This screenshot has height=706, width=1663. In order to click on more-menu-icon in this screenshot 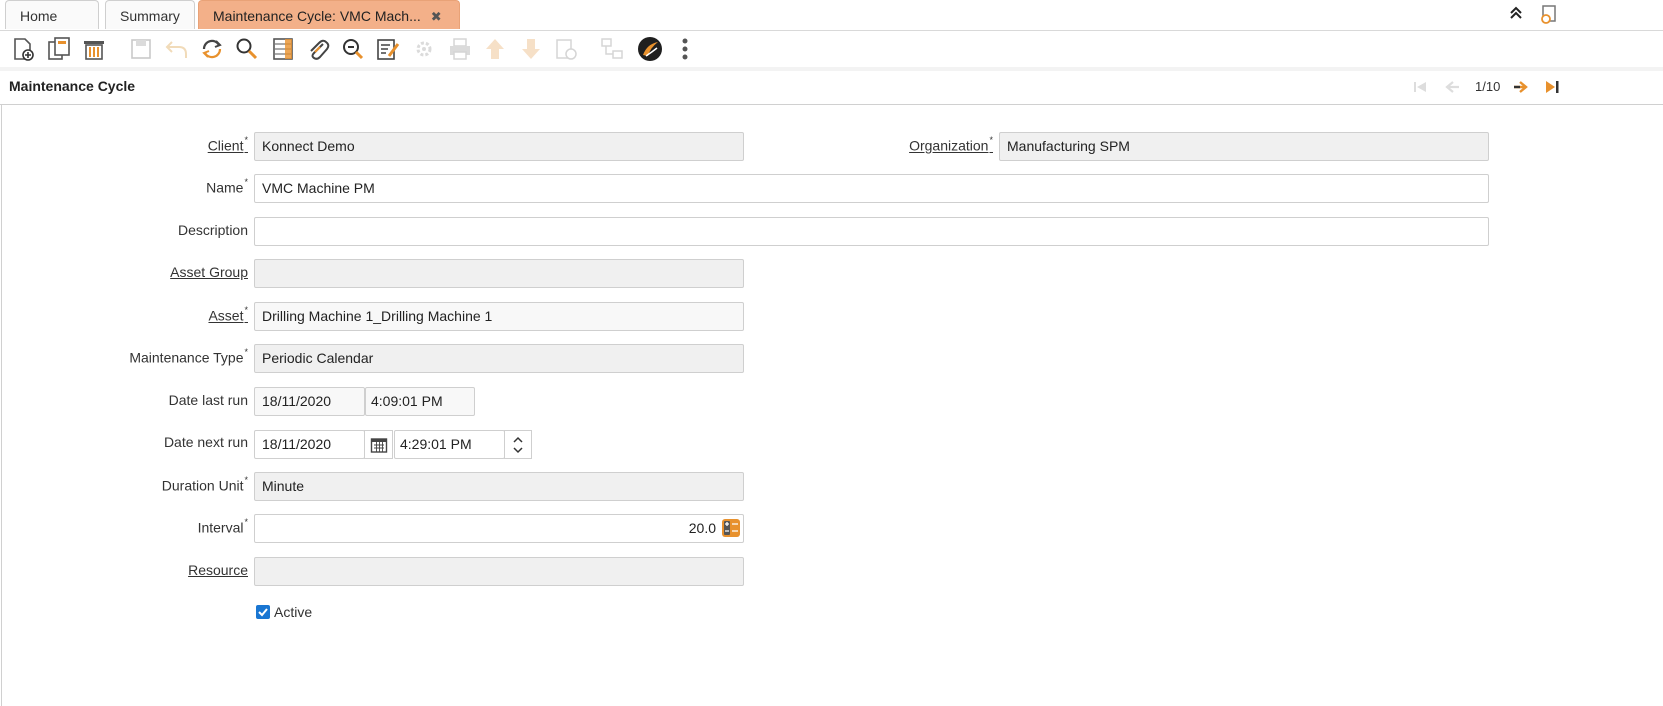, I will do `click(685, 49)`.